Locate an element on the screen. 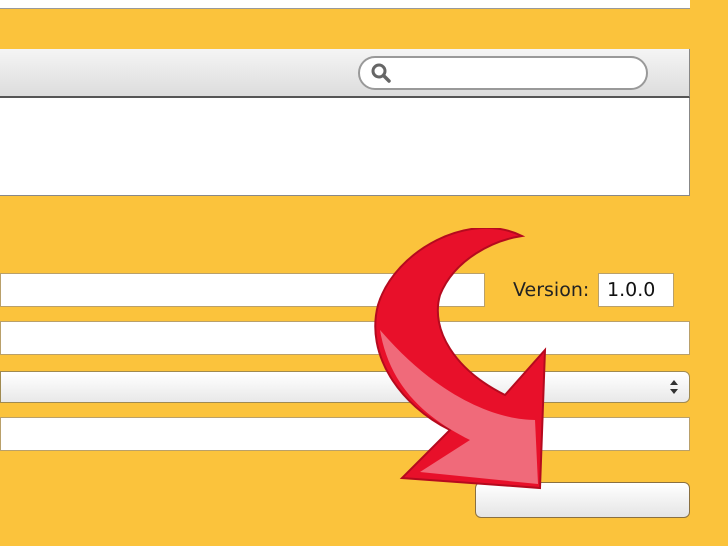  button is located at coordinates (582, 500).